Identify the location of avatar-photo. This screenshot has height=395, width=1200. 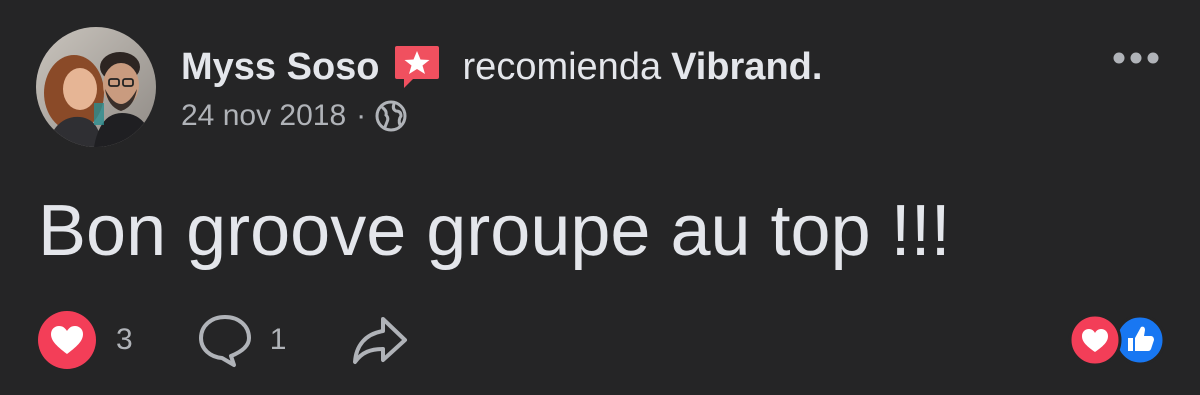
(96, 87).